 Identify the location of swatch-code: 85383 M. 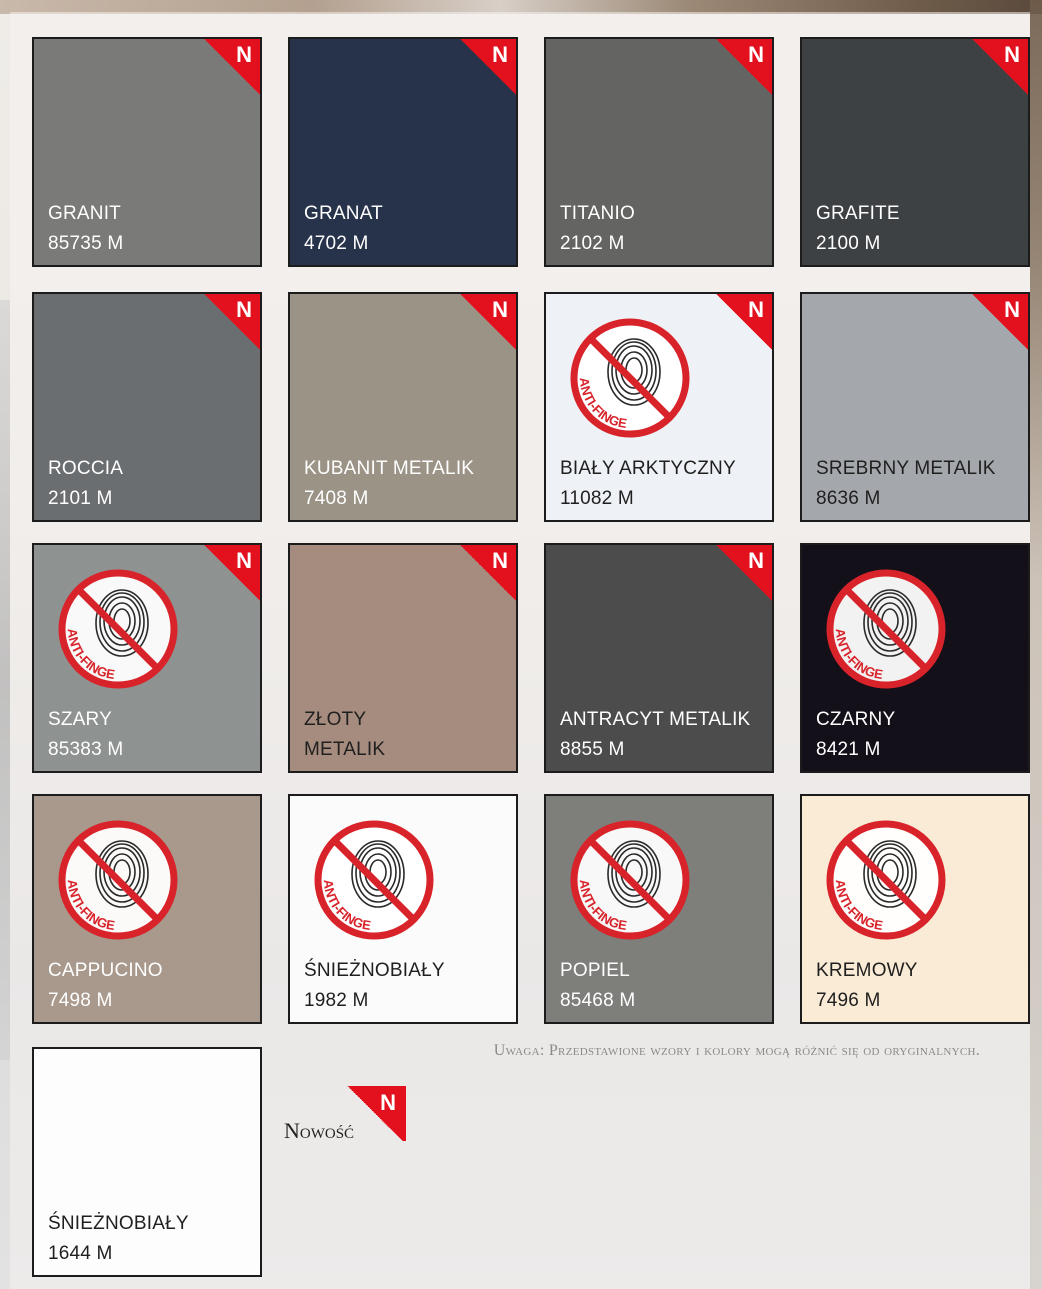
(86, 749).